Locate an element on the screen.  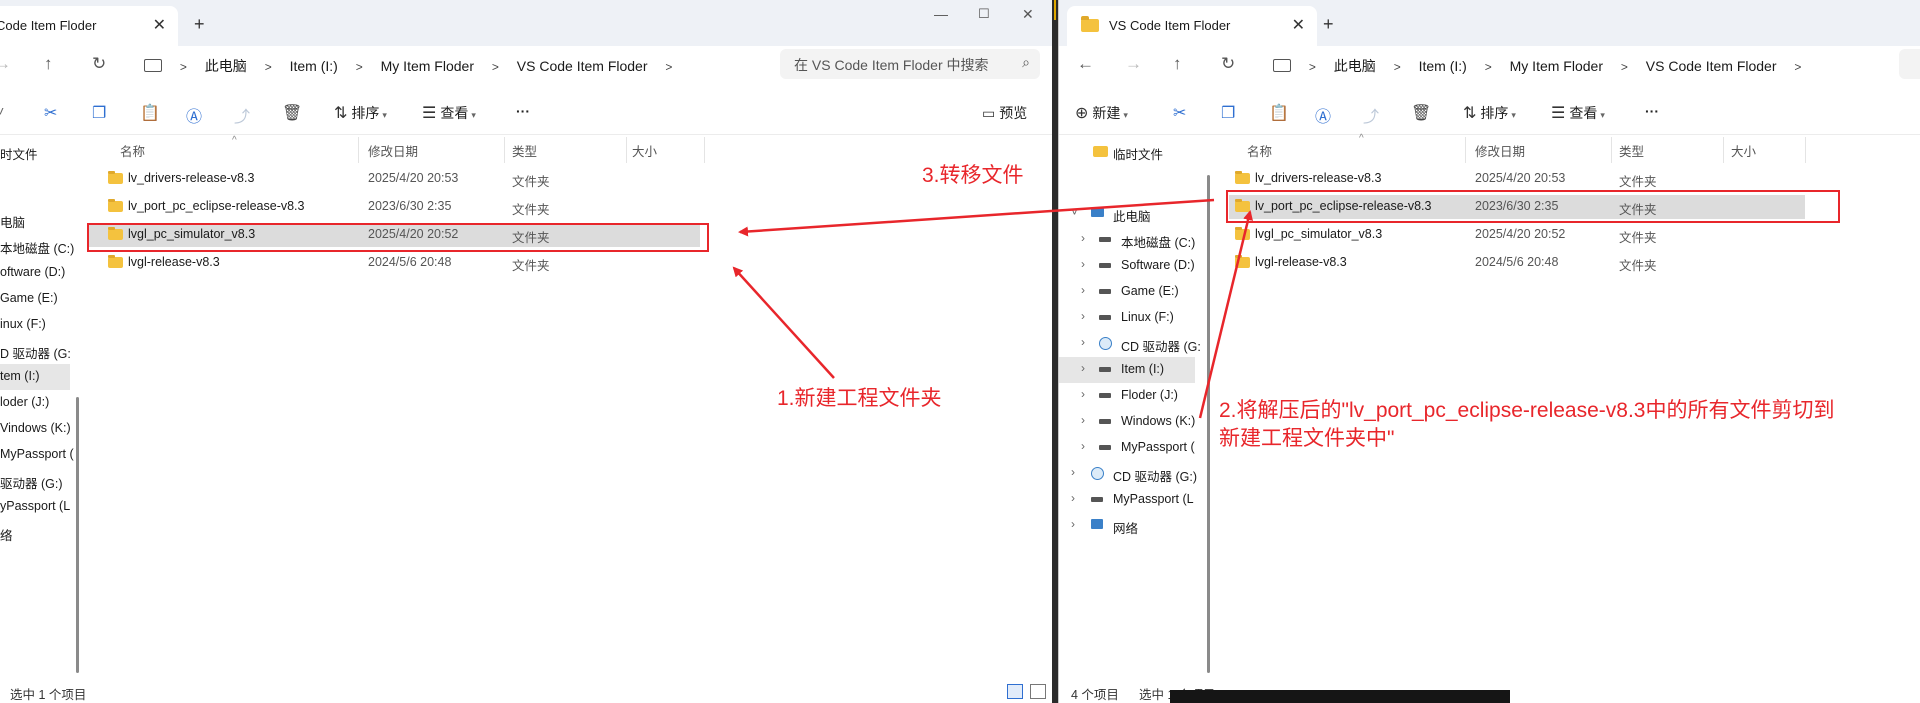
minimize-icon: — is located at coordinates (941, 14).